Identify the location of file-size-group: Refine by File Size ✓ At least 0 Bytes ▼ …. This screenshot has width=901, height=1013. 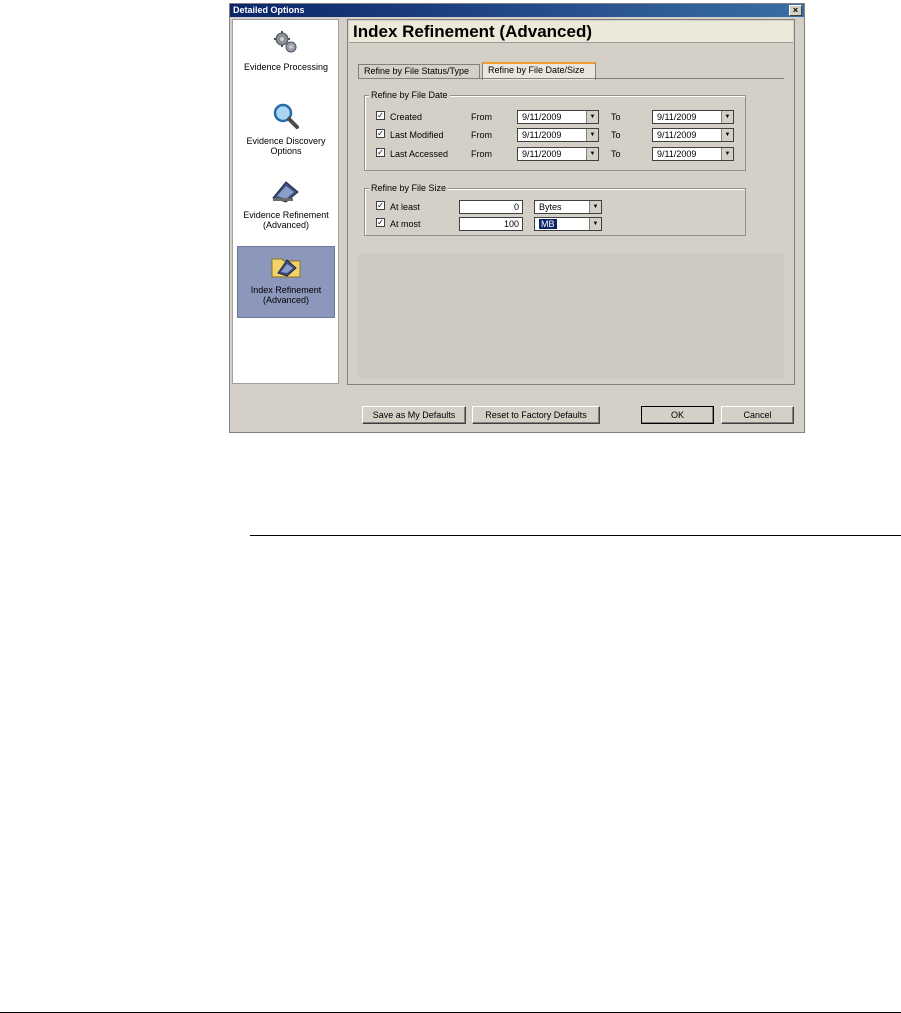
(555, 209).